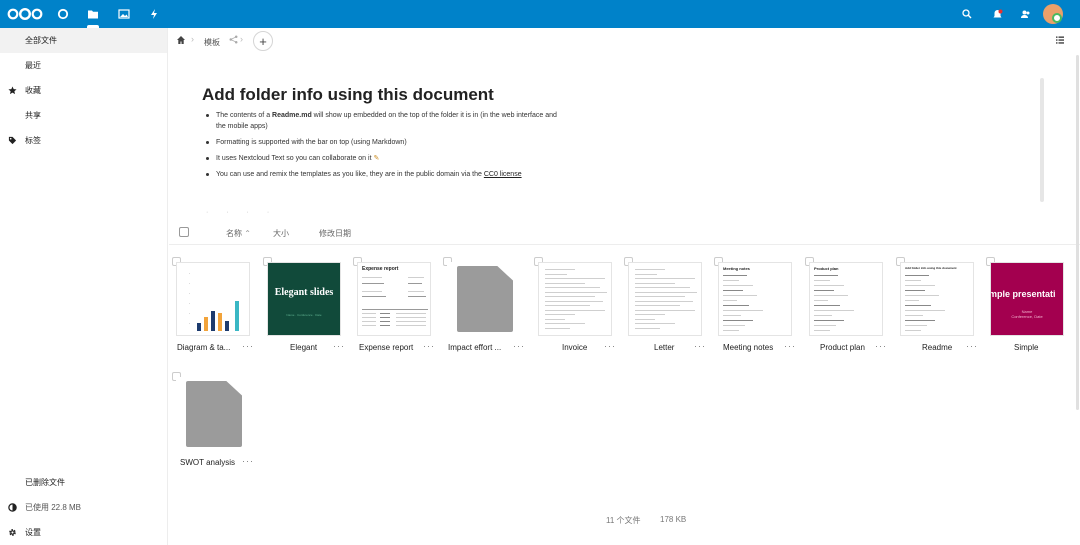 The width and height of the screenshot is (1080, 545). What do you see at coordinates (83, 90) in the screenshot?
I see `sidebar-item-favorites: 收藏` at bounding box center [83, 90].